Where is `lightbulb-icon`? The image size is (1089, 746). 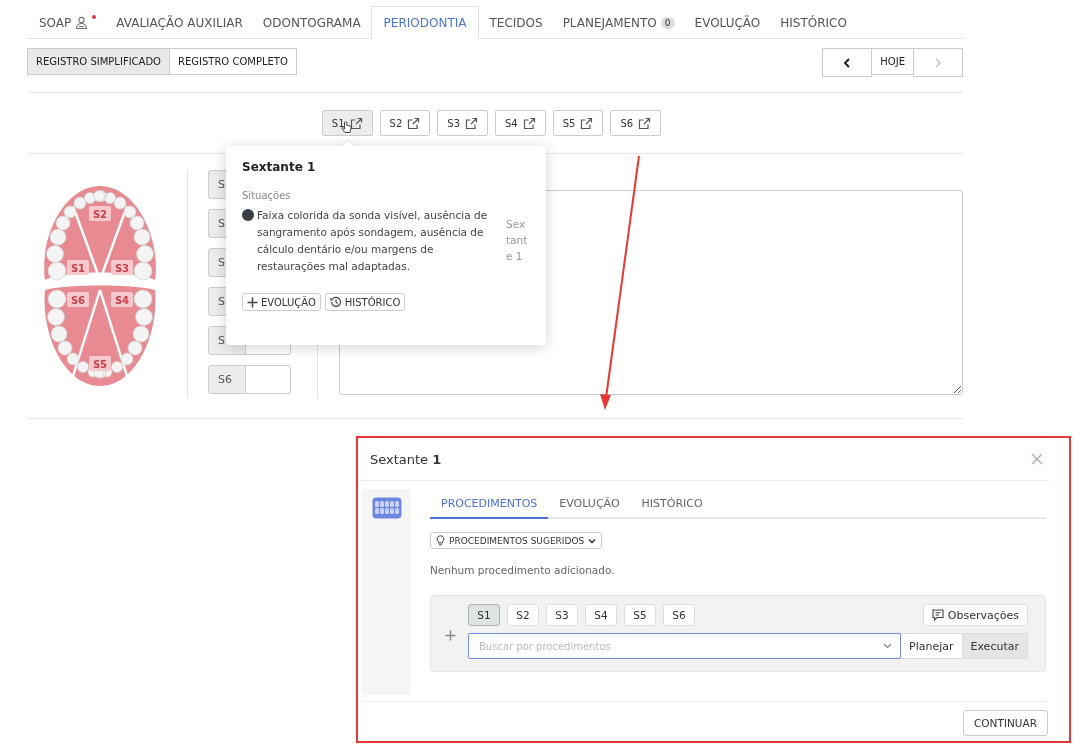
lightbulb-icon is located at coordinates (440, 540).